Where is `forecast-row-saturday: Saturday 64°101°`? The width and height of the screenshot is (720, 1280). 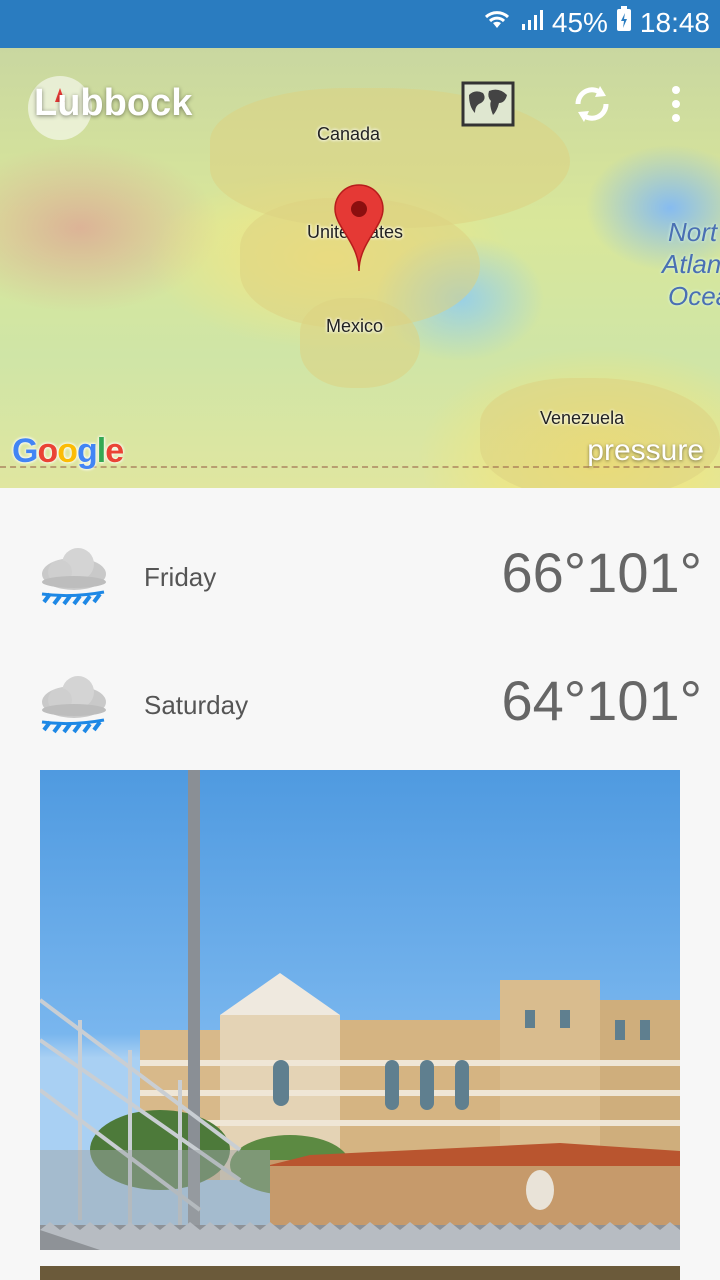
forecast-row-saturday: Saturday 64°101° is located at coordinates (360, 706).